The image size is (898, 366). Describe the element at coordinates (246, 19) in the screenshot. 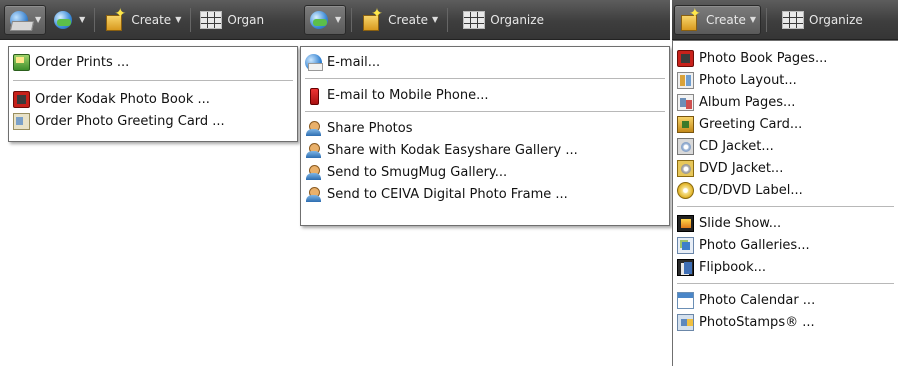

I see `organize-label: Organ` at that location.